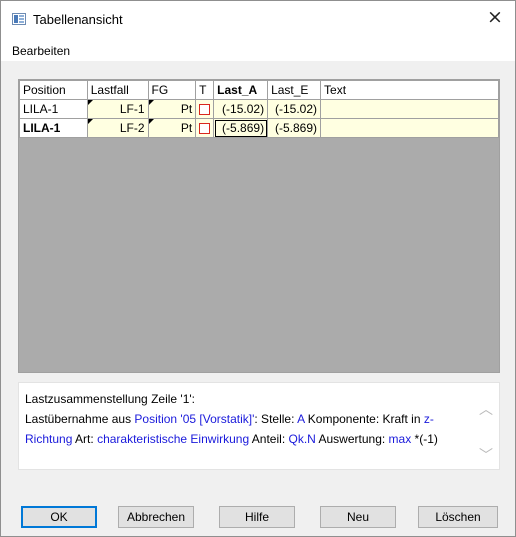  Describe the element at coordinates (117, 90) in the screenshot. I see `col-header-lastfall: Lastfall` at that location.